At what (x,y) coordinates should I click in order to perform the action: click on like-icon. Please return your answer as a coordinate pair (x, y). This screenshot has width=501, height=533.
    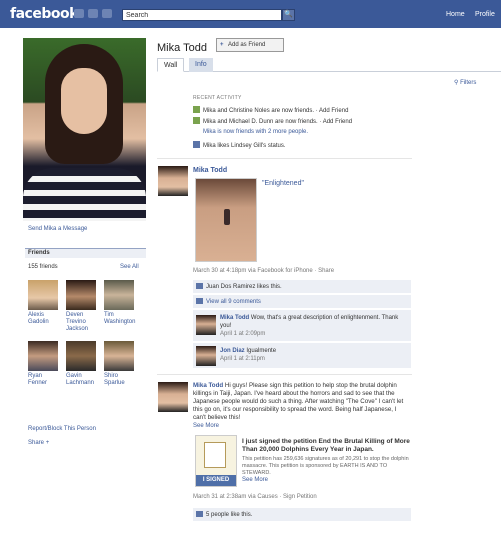
    Looking at the image, I should click on (196, 144).